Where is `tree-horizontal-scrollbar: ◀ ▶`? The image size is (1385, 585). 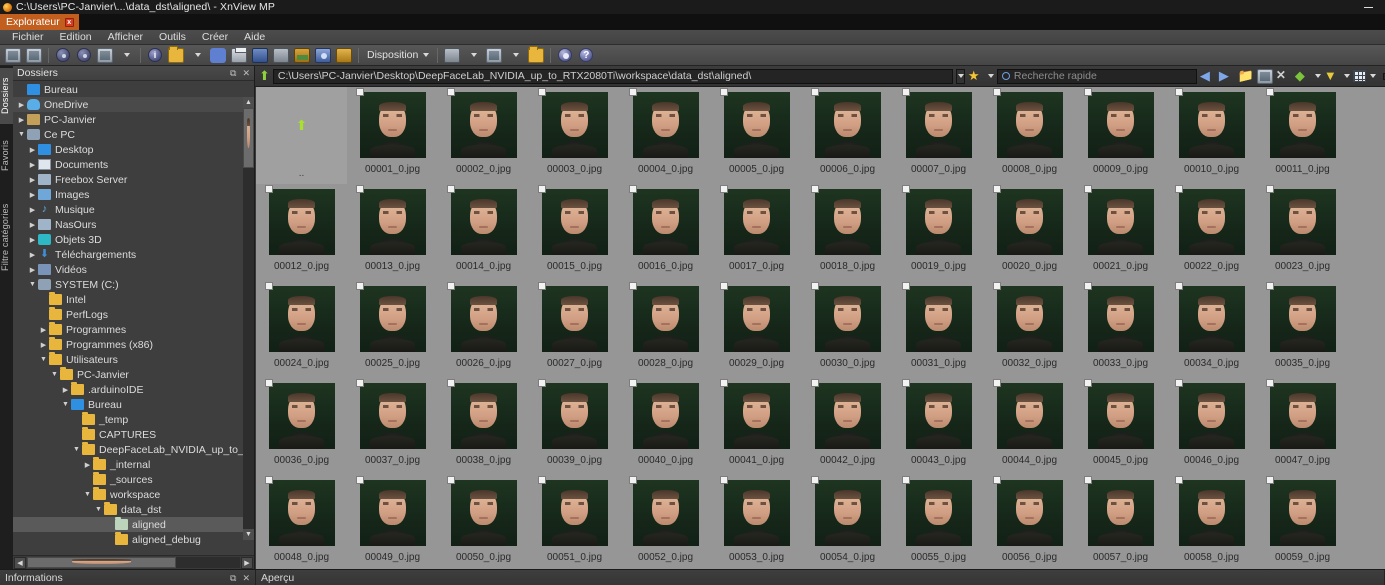
tree-horizontal-scrollbar: ◀ ▶ is located at coordinates (133, 562).